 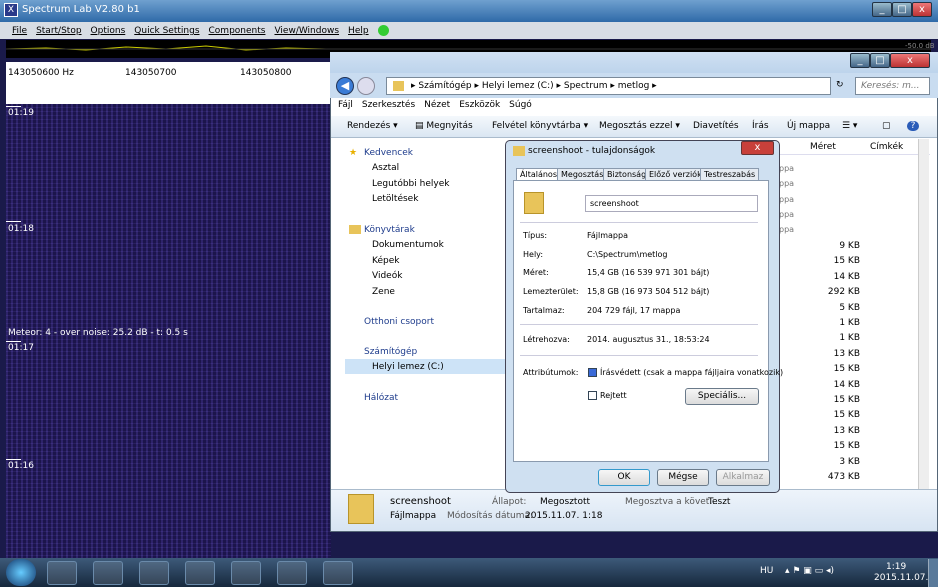 What do you see at coordinates (901, 578) in the screenshot?
I see `clock-date: 2015.11.07.` at bounding box center [901, 578].